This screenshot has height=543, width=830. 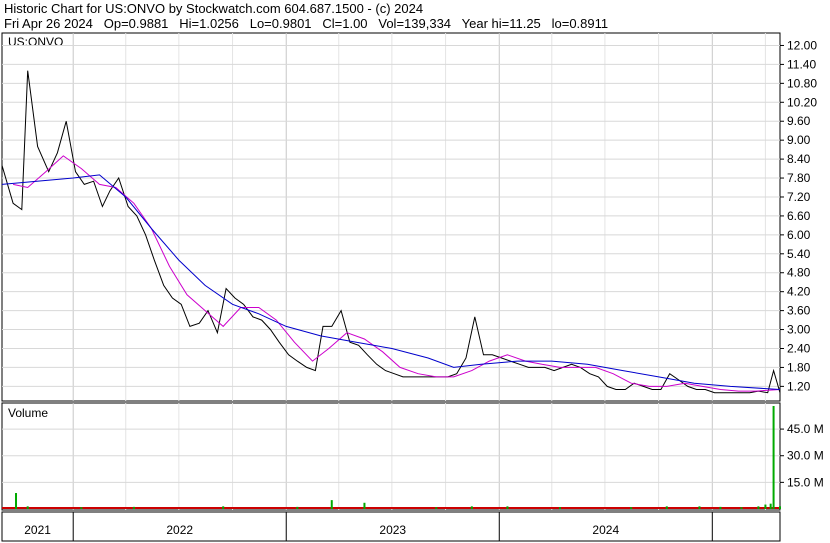 What do you see at coordinates (802, 83) in the screenshot?
I see `y-tick-label: 10.80` at bounding box center [802, 83].